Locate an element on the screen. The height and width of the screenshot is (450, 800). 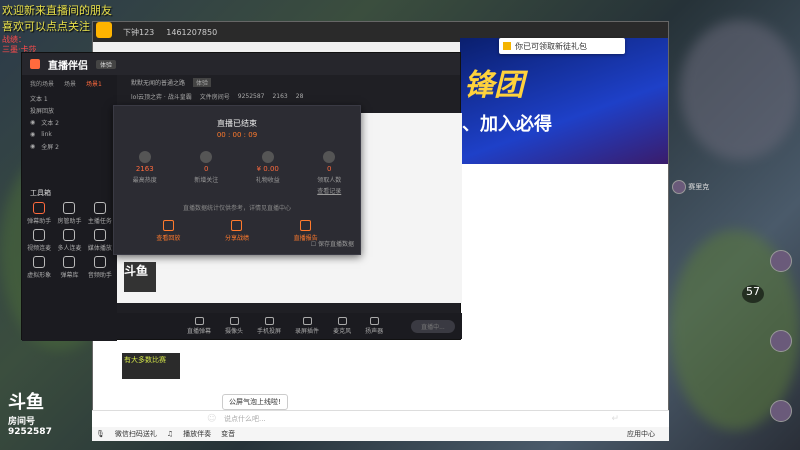
status-bar: 🎙 微信扫码送礼 ♫ 播放伴奏 变音 应用中心 is located at coordinates (380, 434).